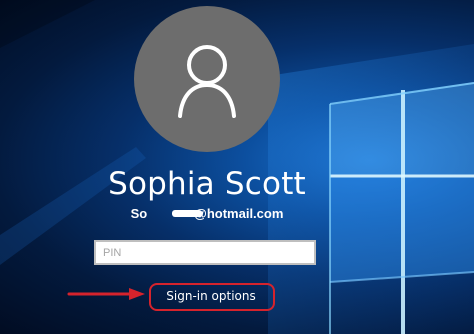  I want to click on email-redaction-mark, so click(187, 213).